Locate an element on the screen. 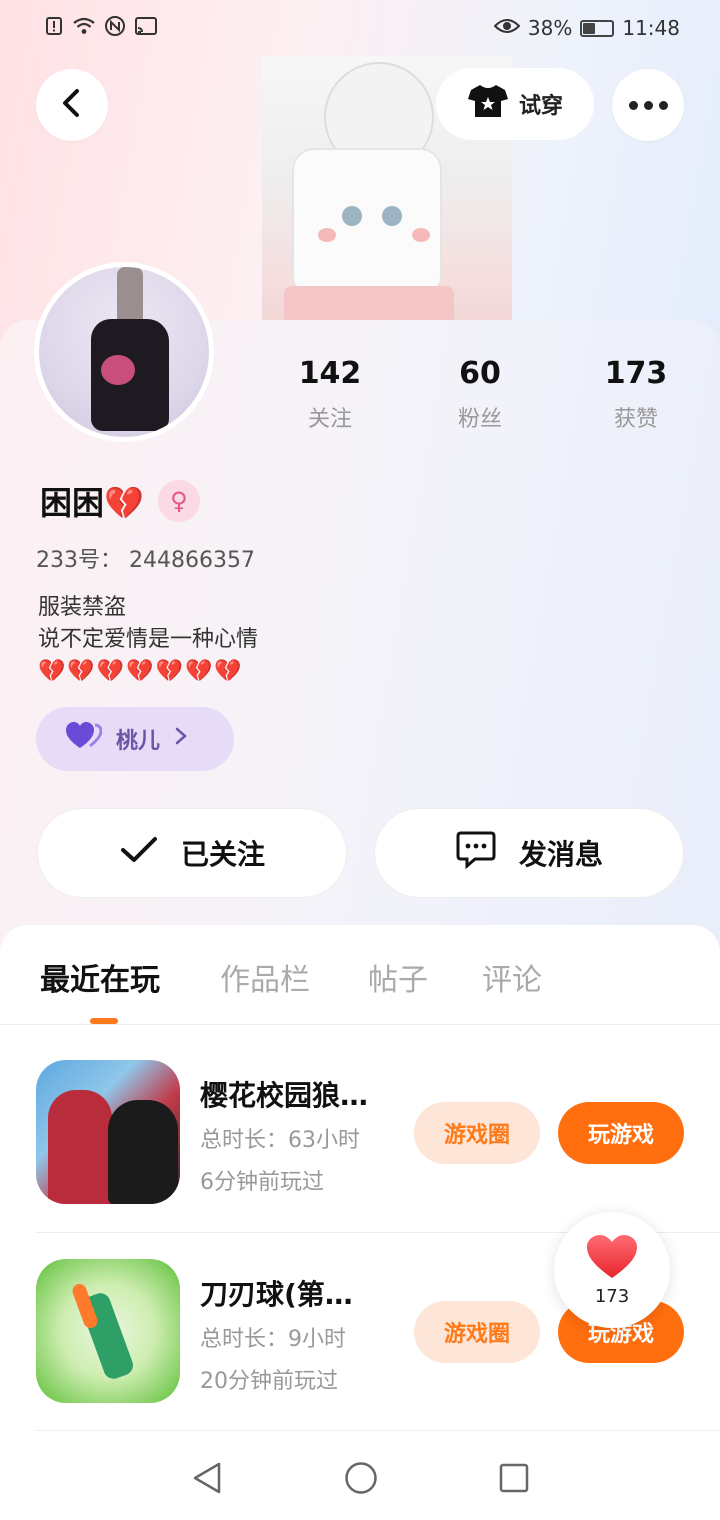  try-on-button: 试穿 is located at coordinates (515, 104).